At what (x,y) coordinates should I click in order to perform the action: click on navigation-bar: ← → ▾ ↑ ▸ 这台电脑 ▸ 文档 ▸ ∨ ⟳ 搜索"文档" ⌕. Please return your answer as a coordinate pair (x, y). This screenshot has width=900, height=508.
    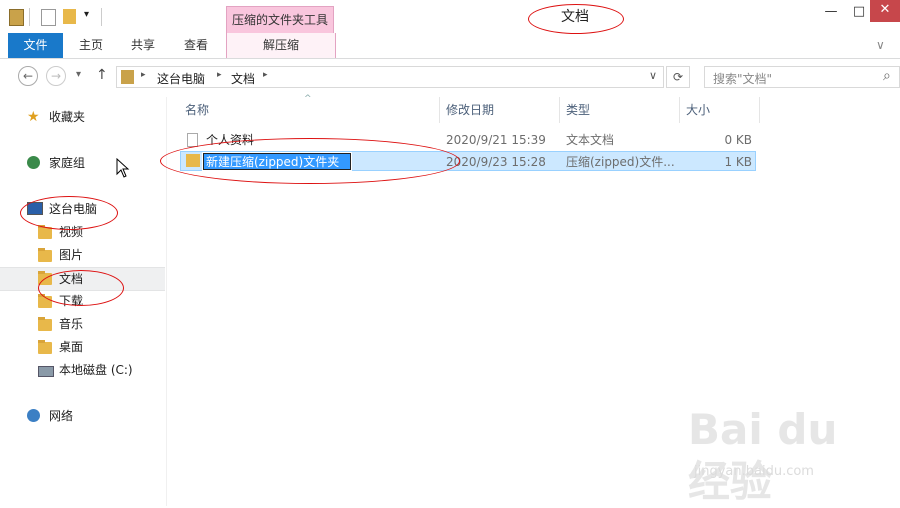
    Looking at the image, I should click on (450, 77).